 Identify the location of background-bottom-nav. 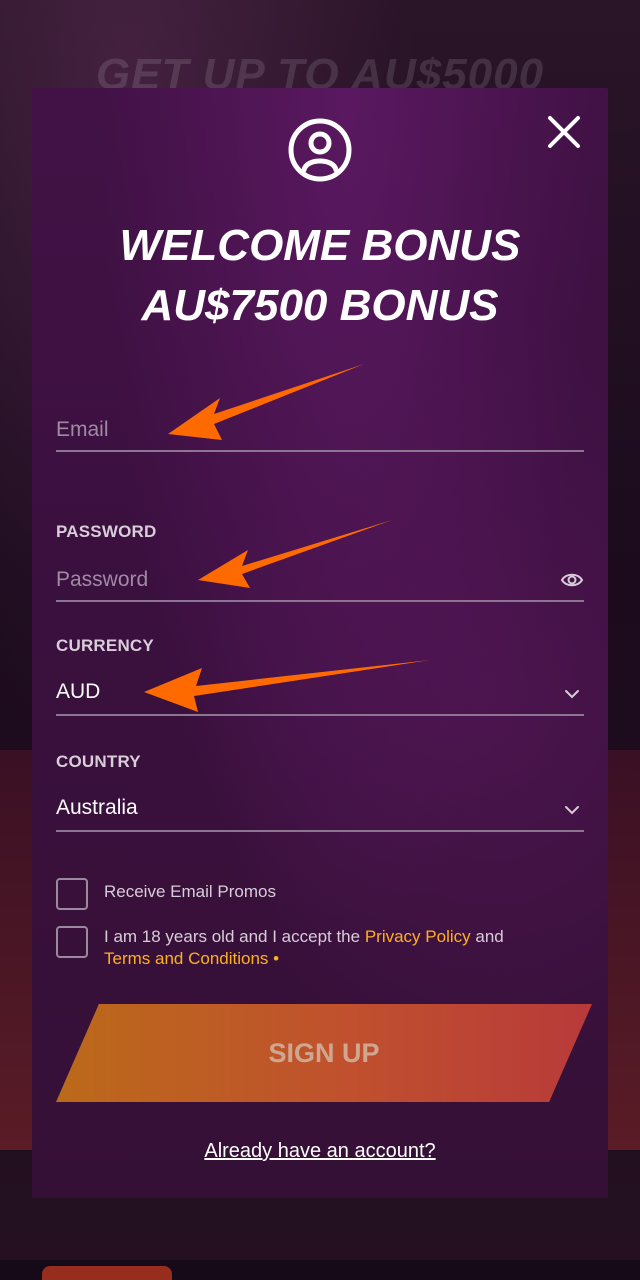
(320, 1270).